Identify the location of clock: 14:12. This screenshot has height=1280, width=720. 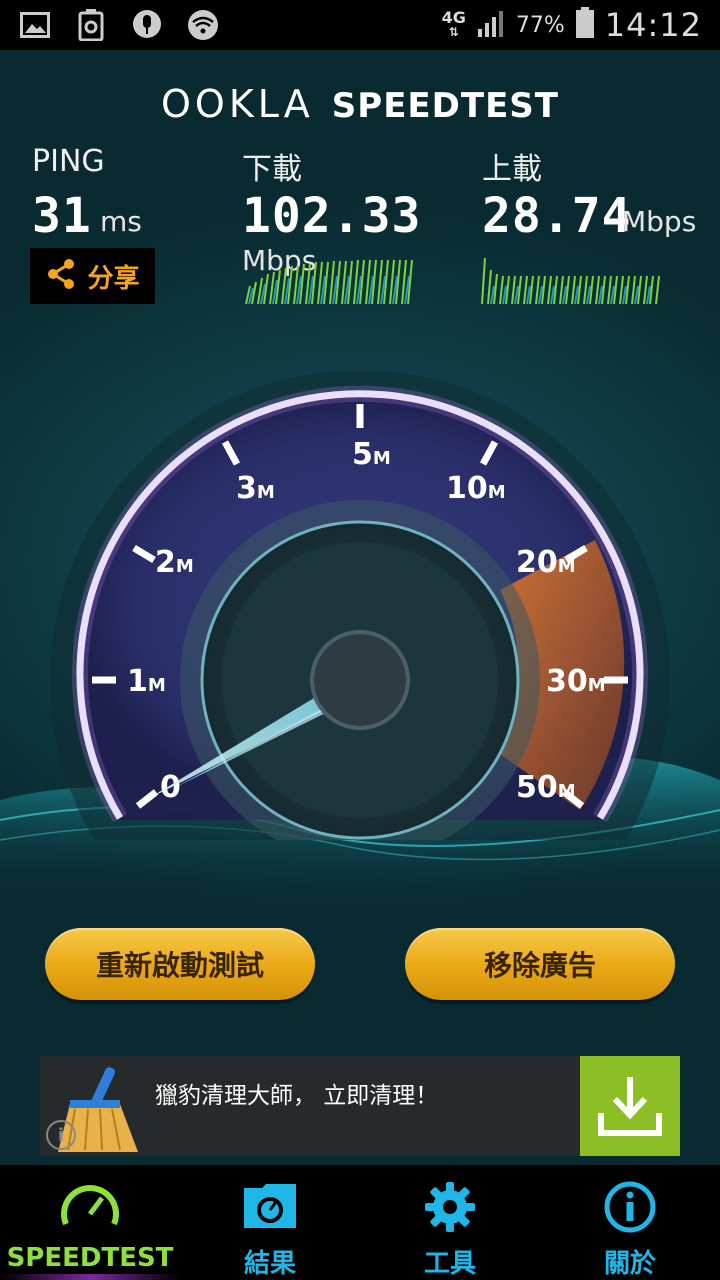
(653, 25).